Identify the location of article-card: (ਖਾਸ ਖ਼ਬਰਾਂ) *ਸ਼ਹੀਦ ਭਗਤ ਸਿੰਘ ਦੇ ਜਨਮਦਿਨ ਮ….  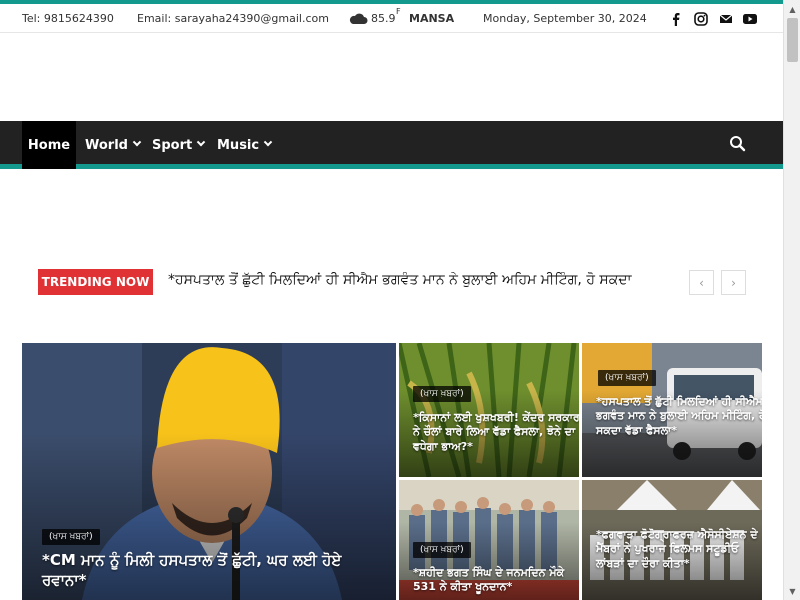
(489, 540).